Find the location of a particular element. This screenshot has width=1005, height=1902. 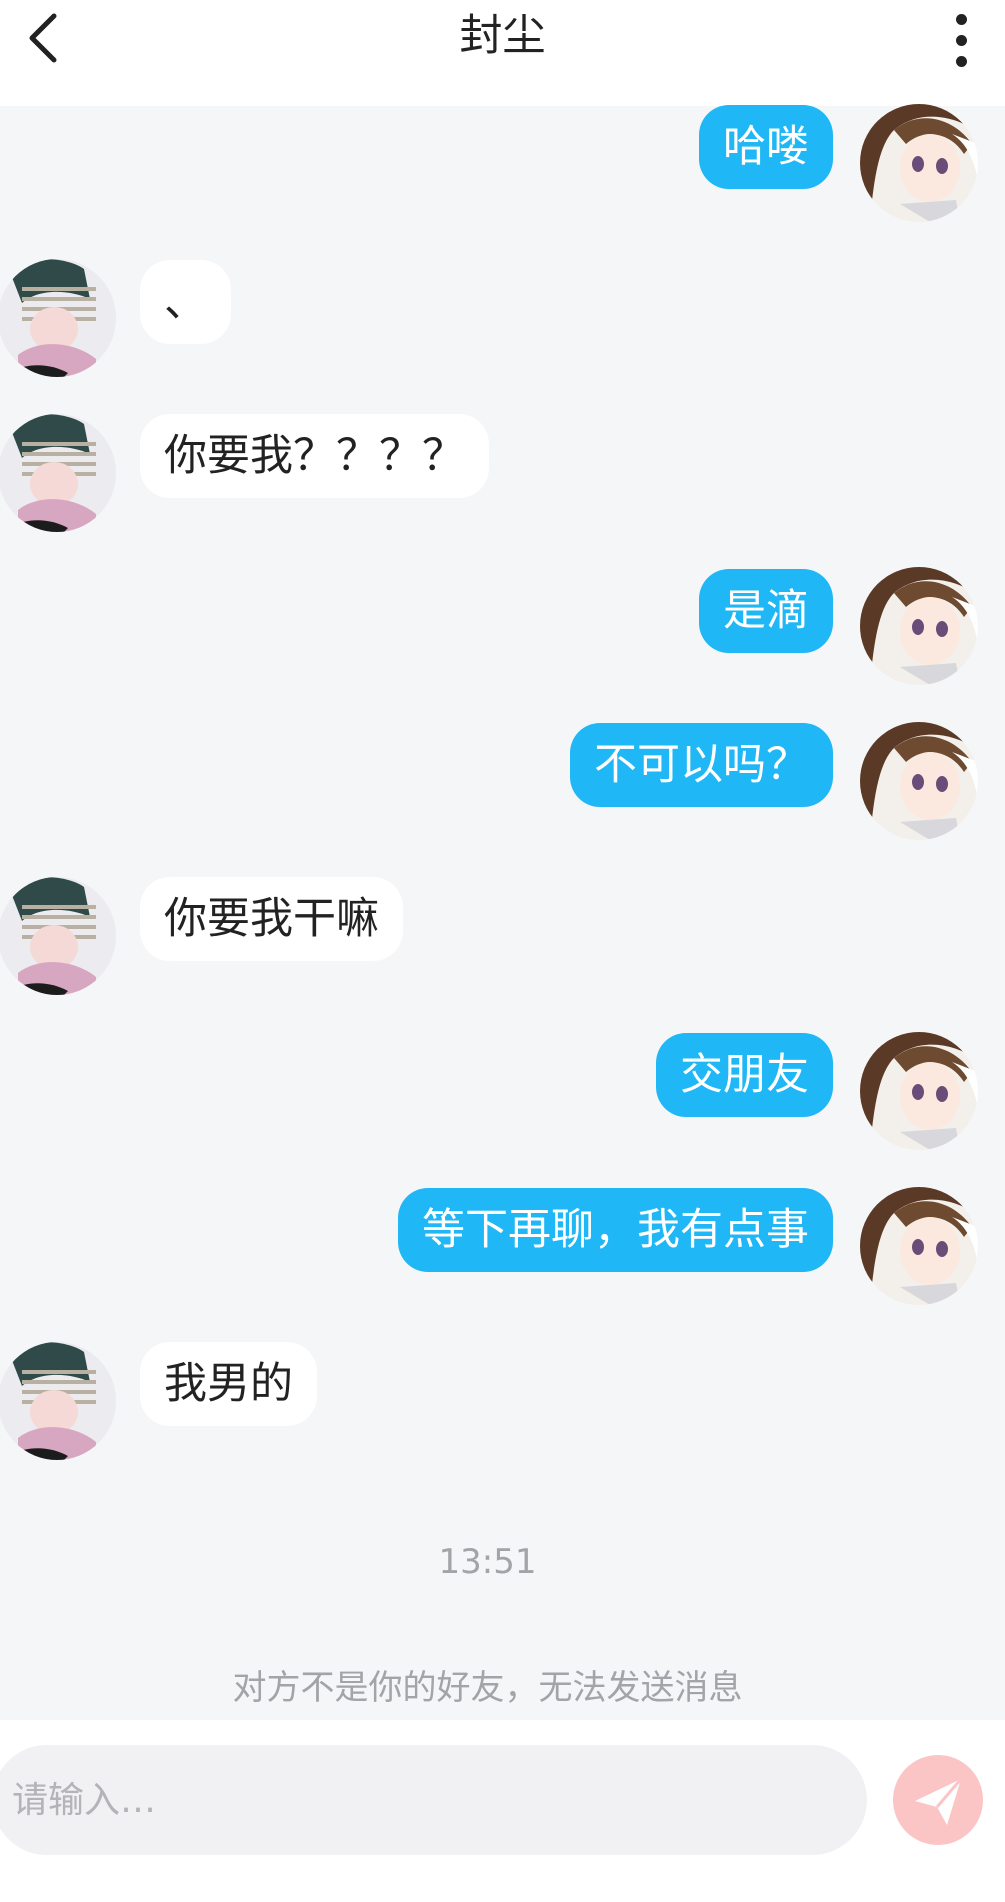

more-options-icon is located at coordinates (961, 38).